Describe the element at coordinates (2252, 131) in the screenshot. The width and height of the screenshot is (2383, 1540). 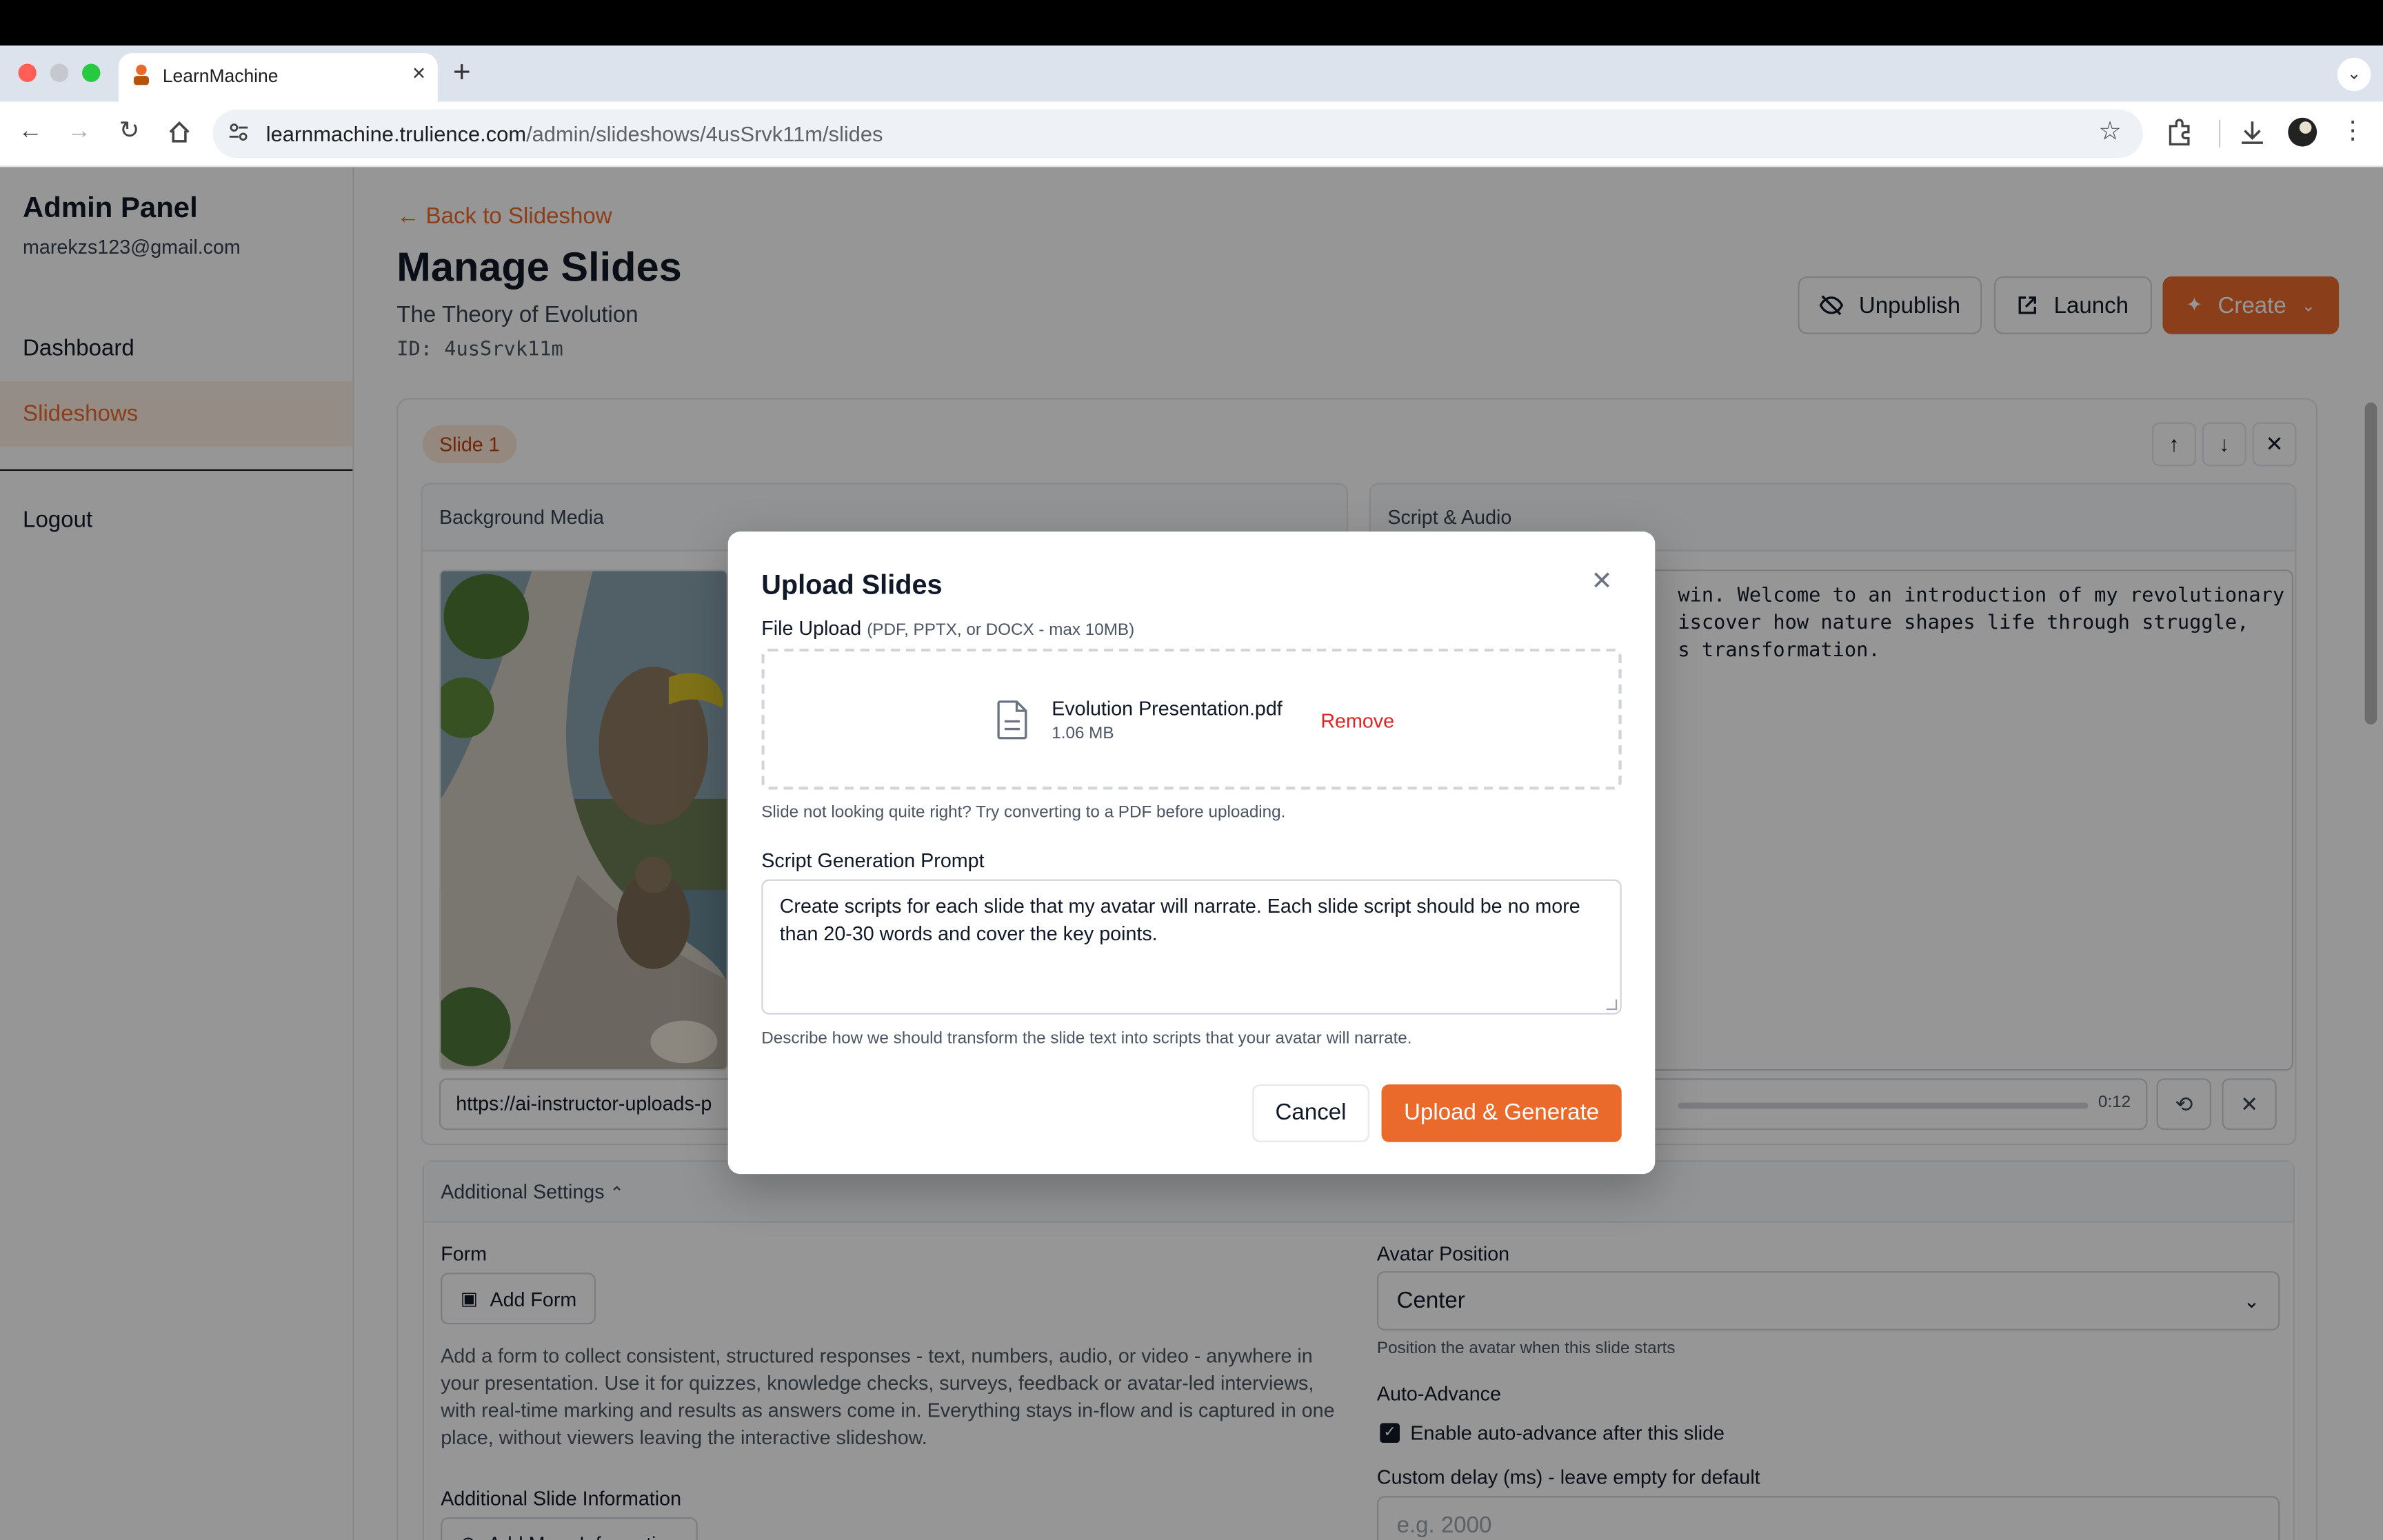
I see `download-icon` at that location.